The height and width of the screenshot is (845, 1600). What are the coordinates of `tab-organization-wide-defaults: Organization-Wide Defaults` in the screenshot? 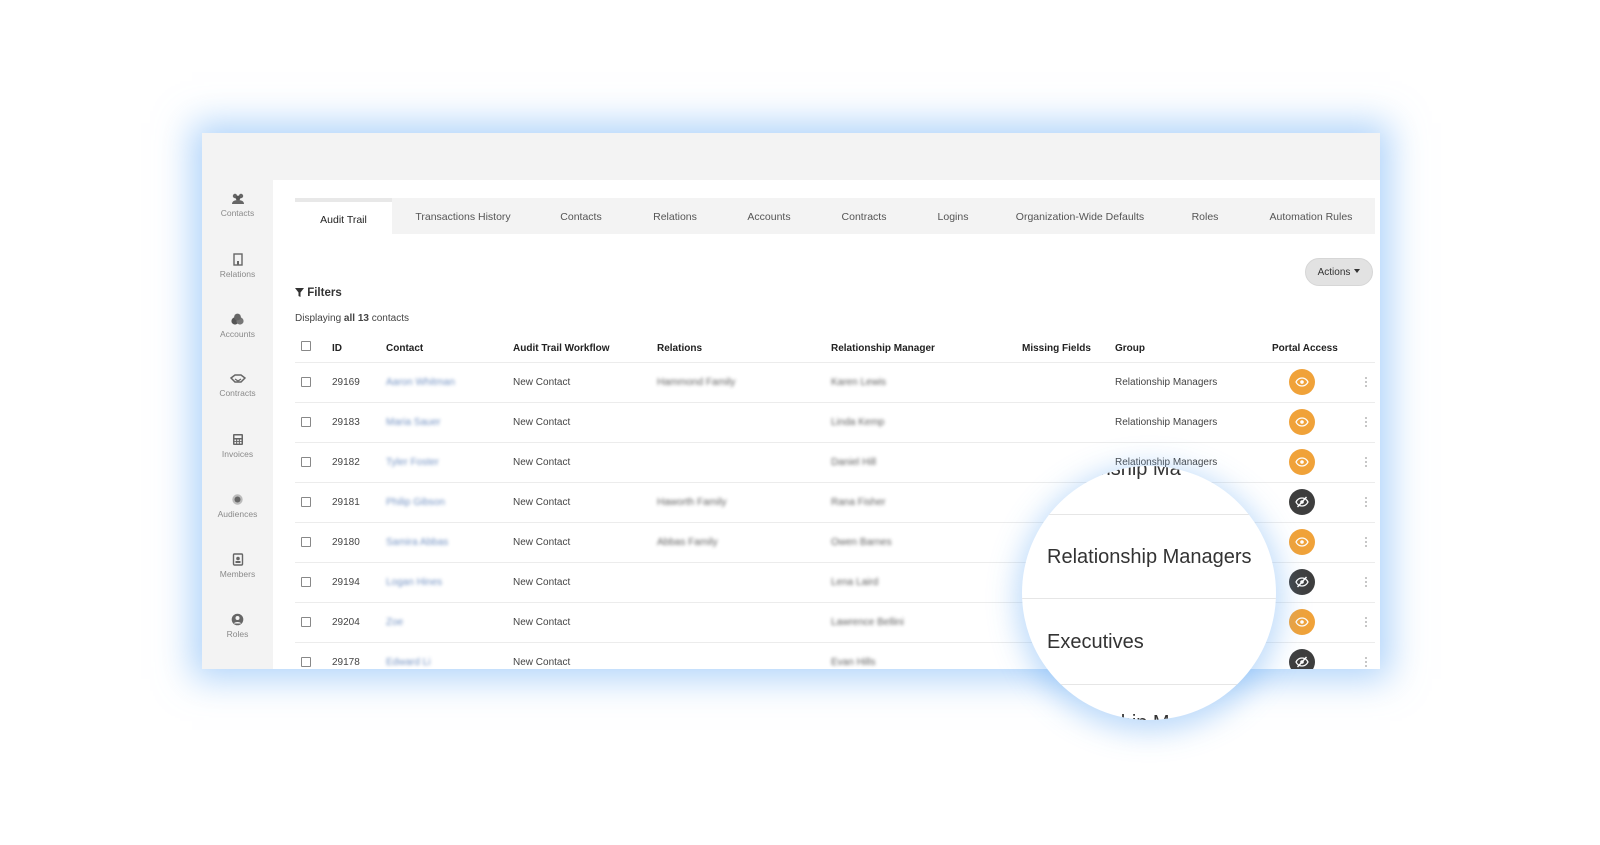 It's located at (1080, 216).